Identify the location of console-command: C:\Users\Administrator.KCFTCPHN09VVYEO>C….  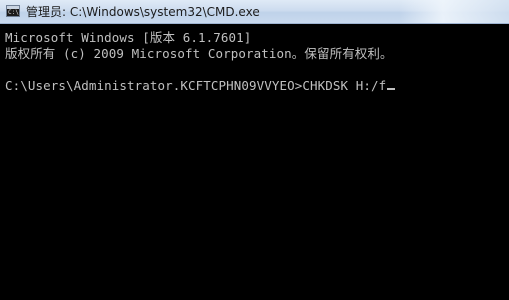
(196, 85).